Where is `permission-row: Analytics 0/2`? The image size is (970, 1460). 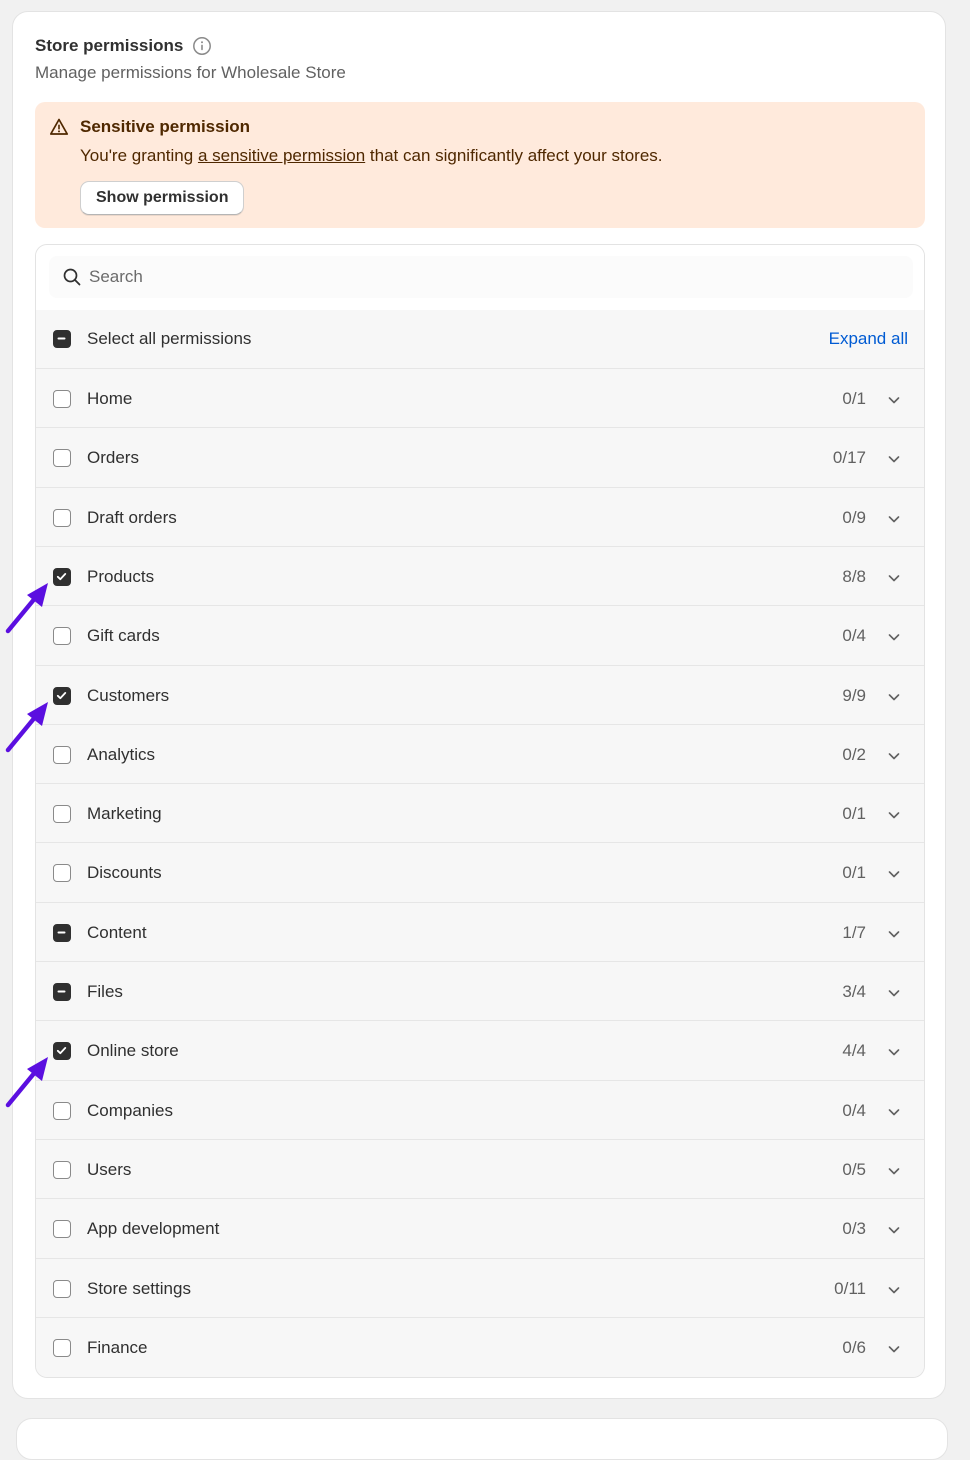 permission-row: Analytics 0/2 is located at coordinates (480, 754).